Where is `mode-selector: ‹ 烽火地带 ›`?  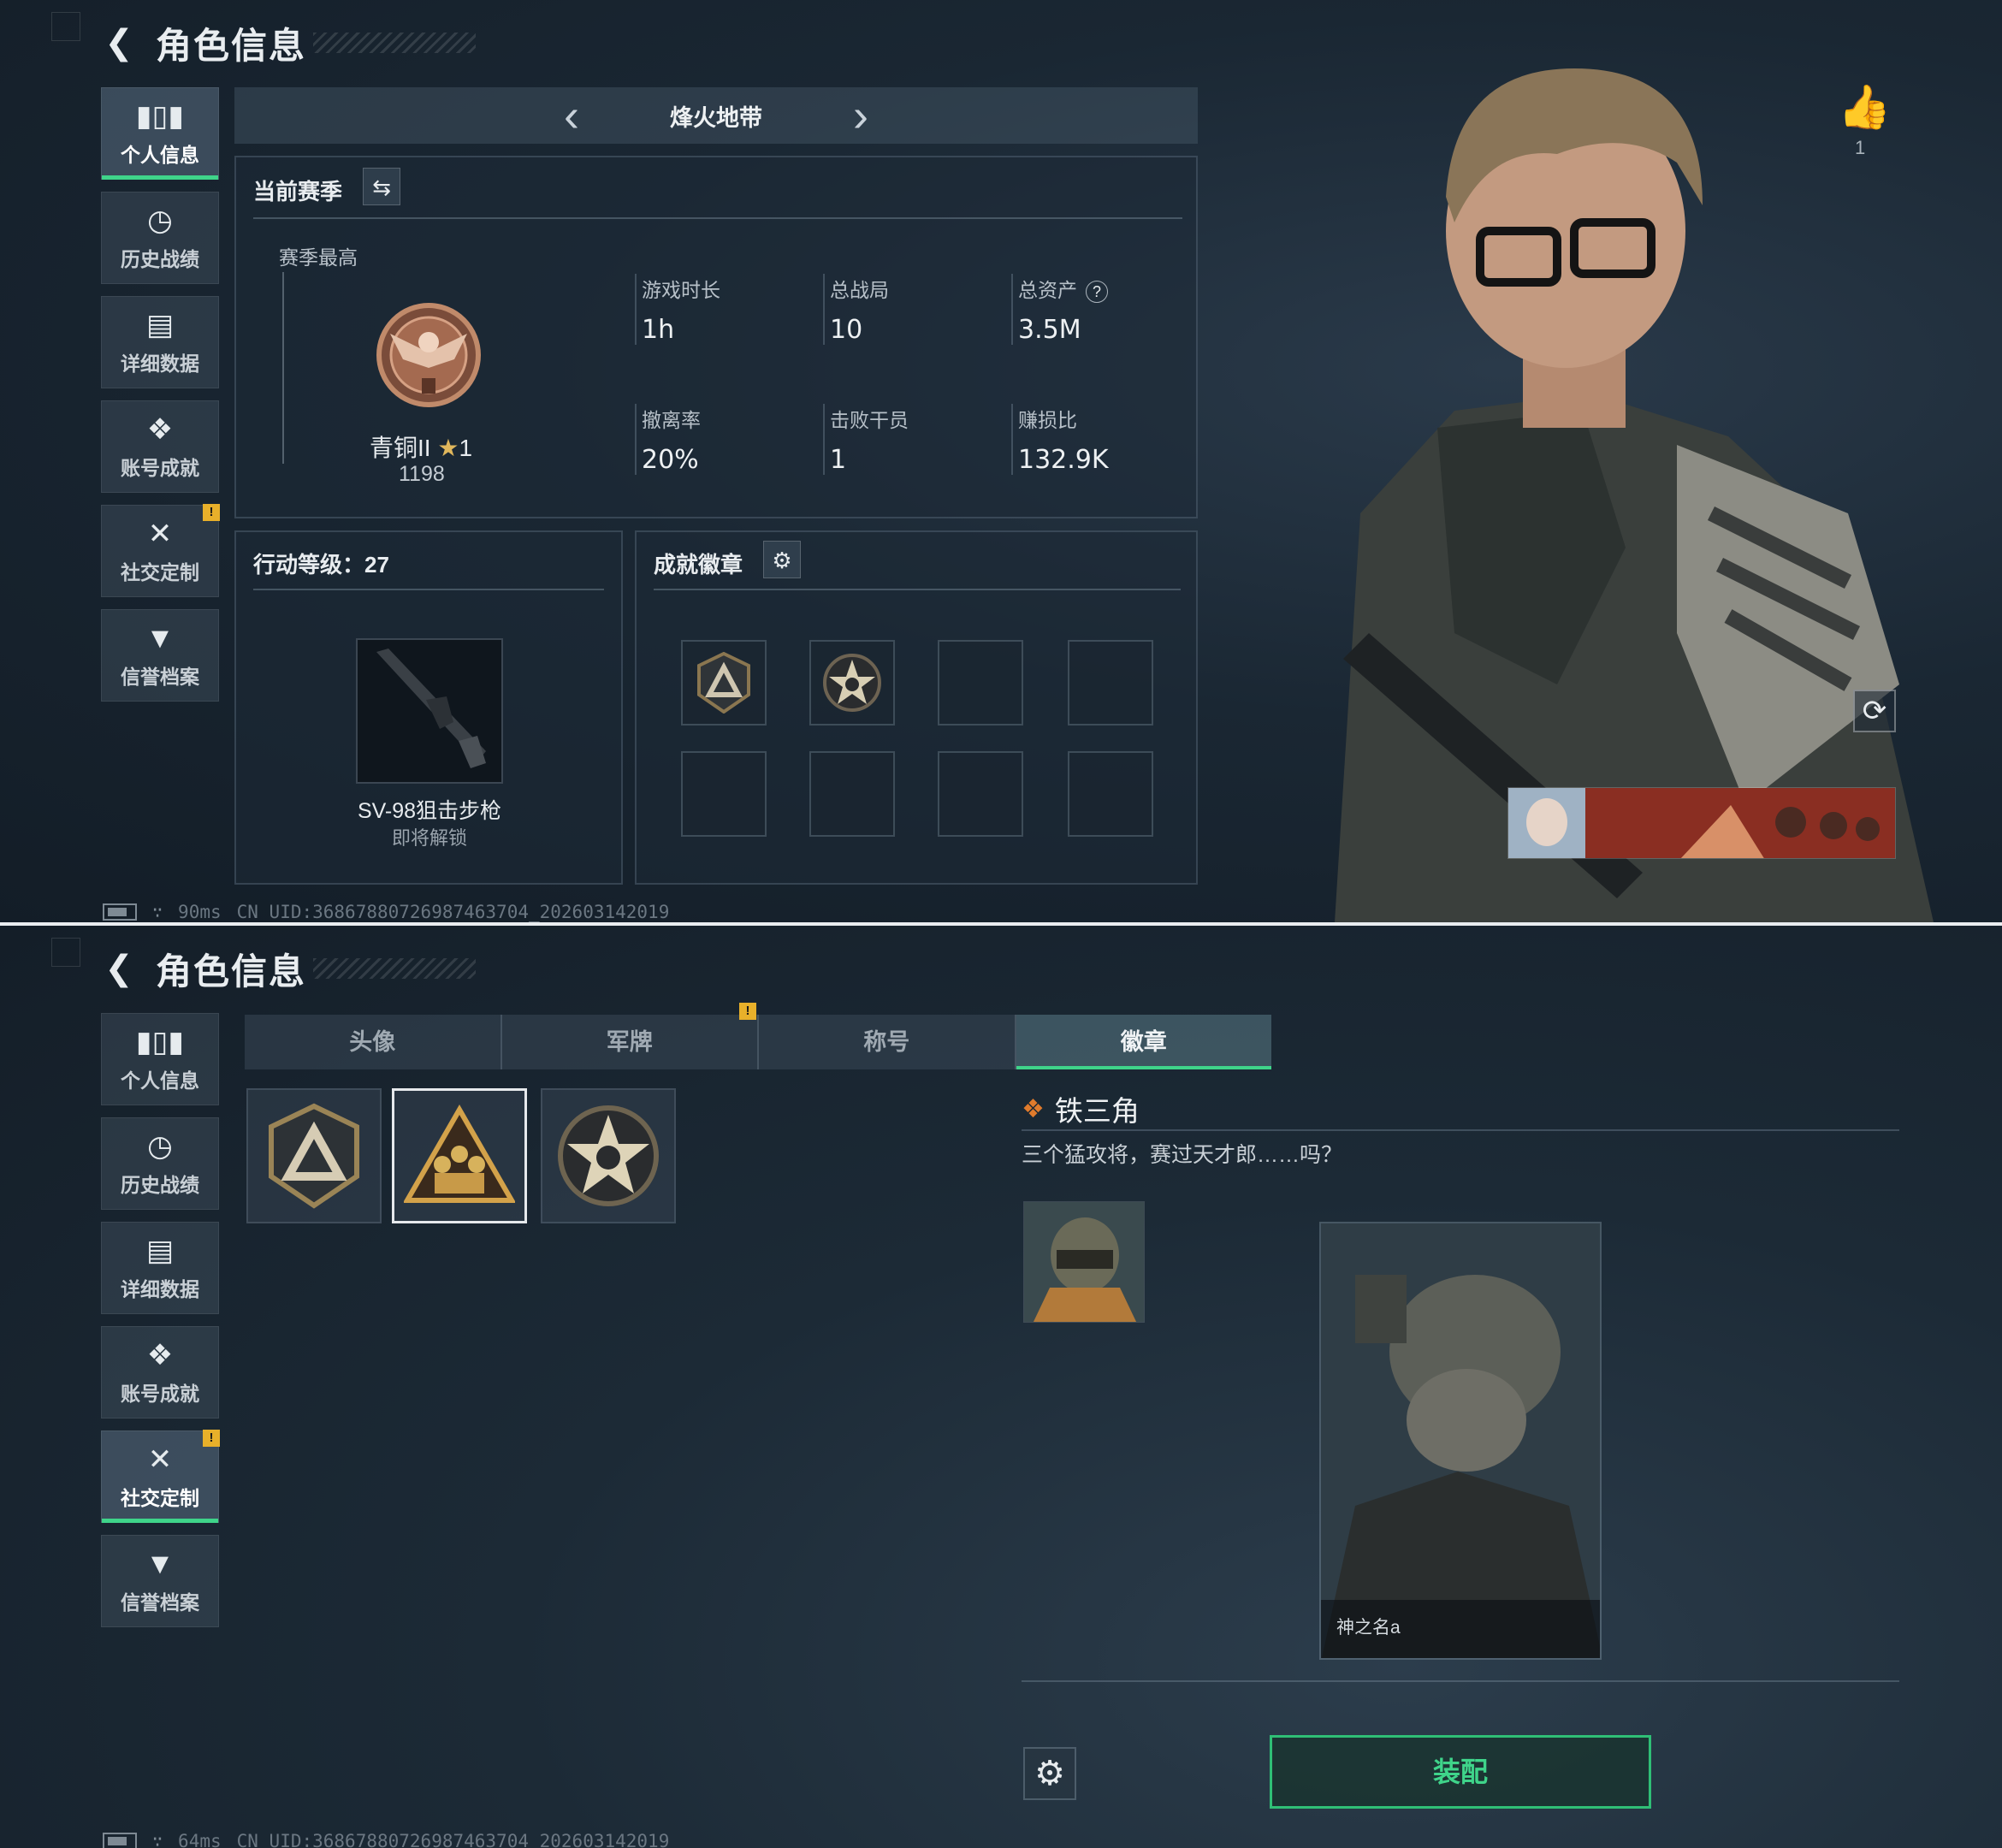
mode-selector: ‹ 烽火地带 › is located at coordinates (716, 115).